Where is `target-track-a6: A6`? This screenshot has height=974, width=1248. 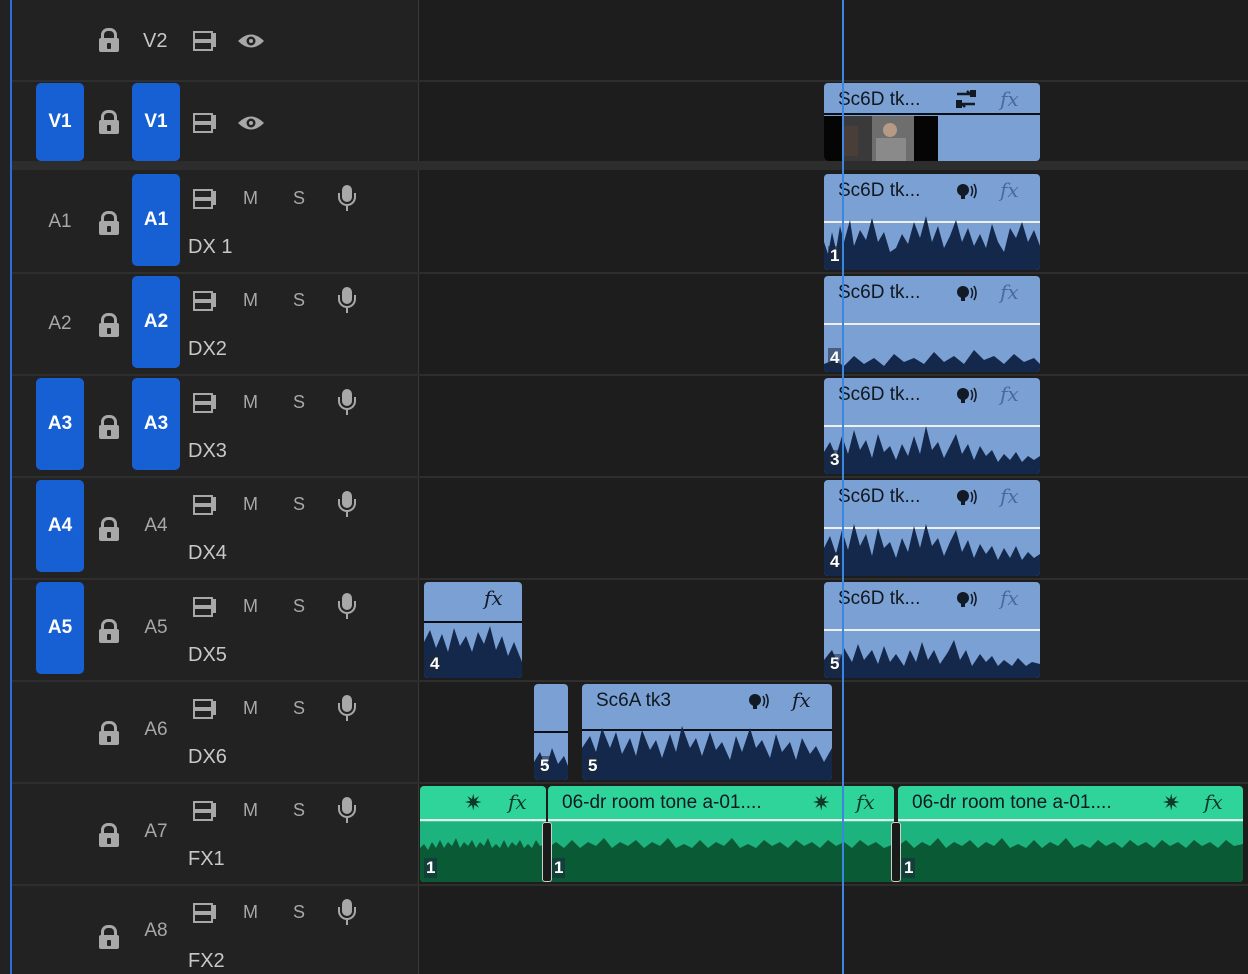
target-track-a6: A6 is located at coordinates (156, 730).